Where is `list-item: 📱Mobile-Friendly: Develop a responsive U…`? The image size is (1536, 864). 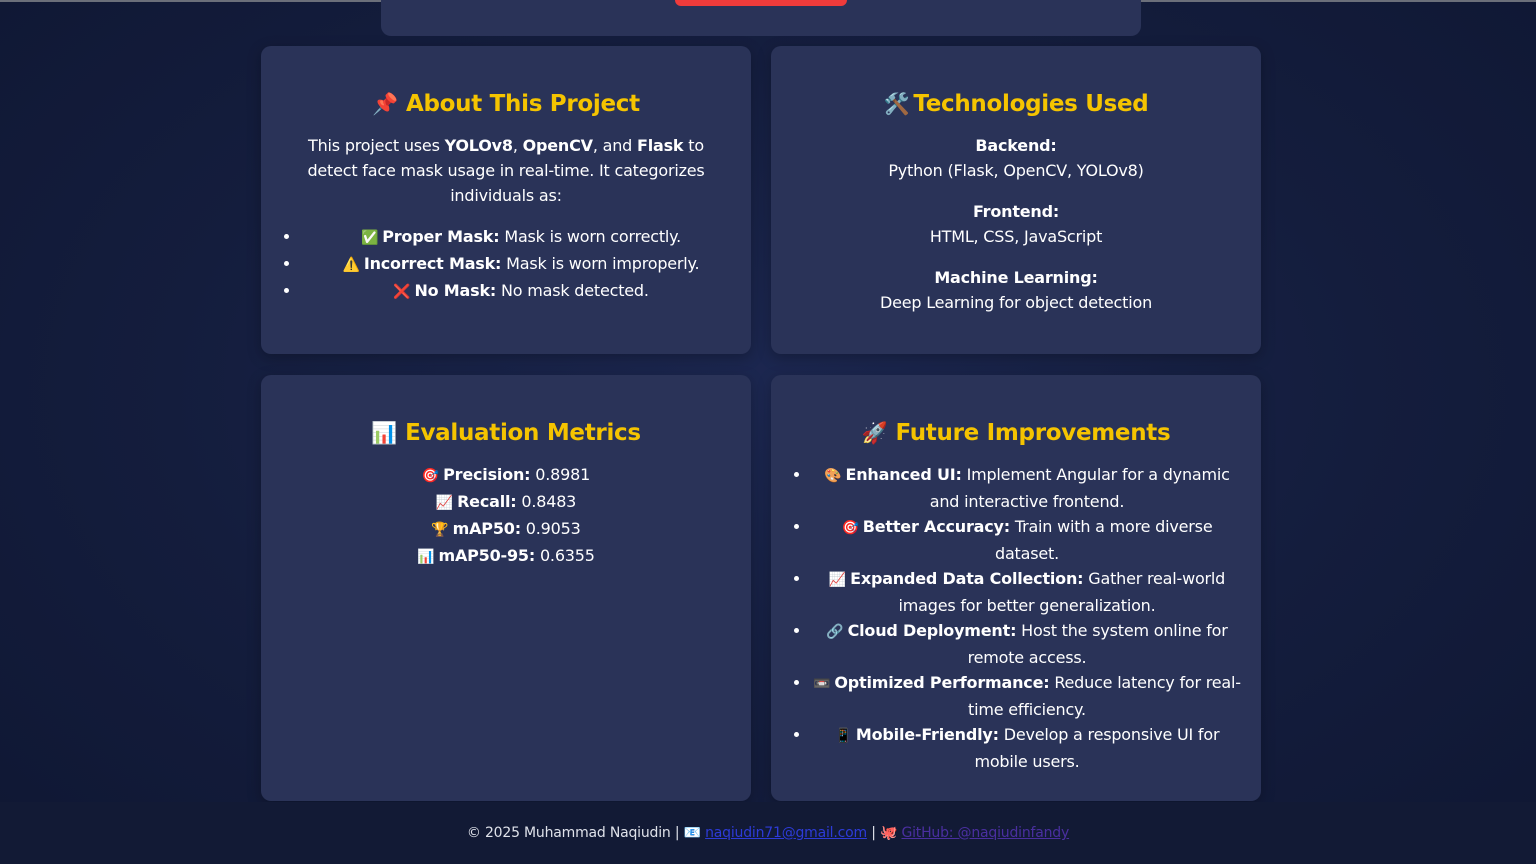
list-item: 📱Mobile-Friendly: Develop a responsive U… is located at coordinates (1027, 748).